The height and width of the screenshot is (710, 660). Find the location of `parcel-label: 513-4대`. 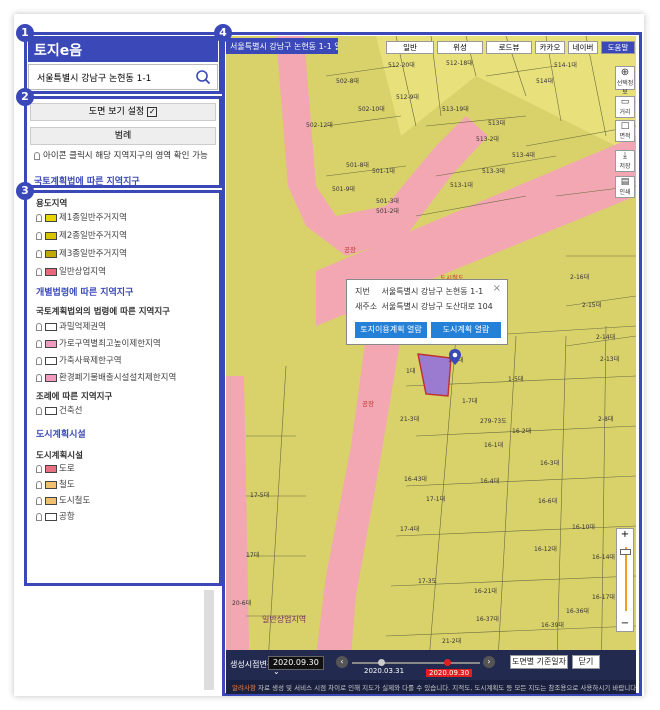

parcel-label: 513-4대 is located at coordinates (523, 155).